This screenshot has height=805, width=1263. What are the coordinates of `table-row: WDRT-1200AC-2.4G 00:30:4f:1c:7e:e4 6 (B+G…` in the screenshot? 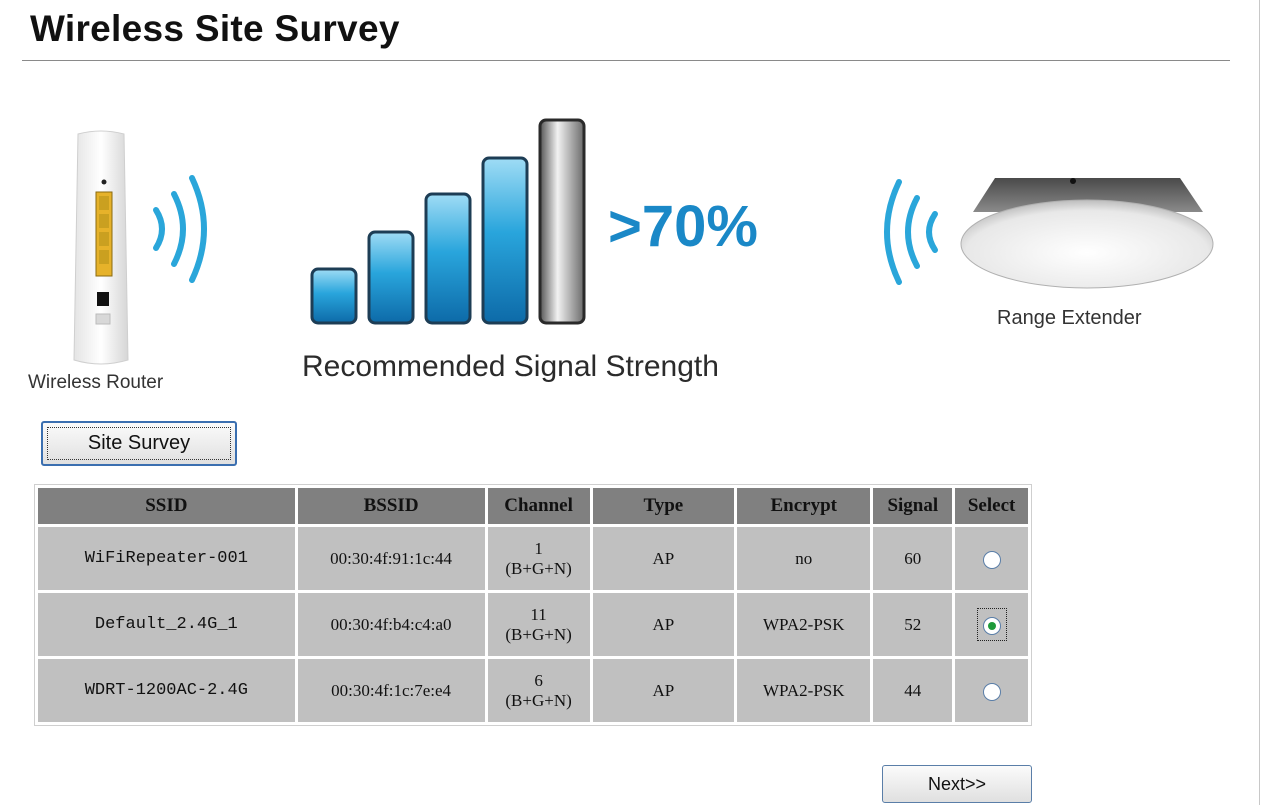 It's located at (533, 690).